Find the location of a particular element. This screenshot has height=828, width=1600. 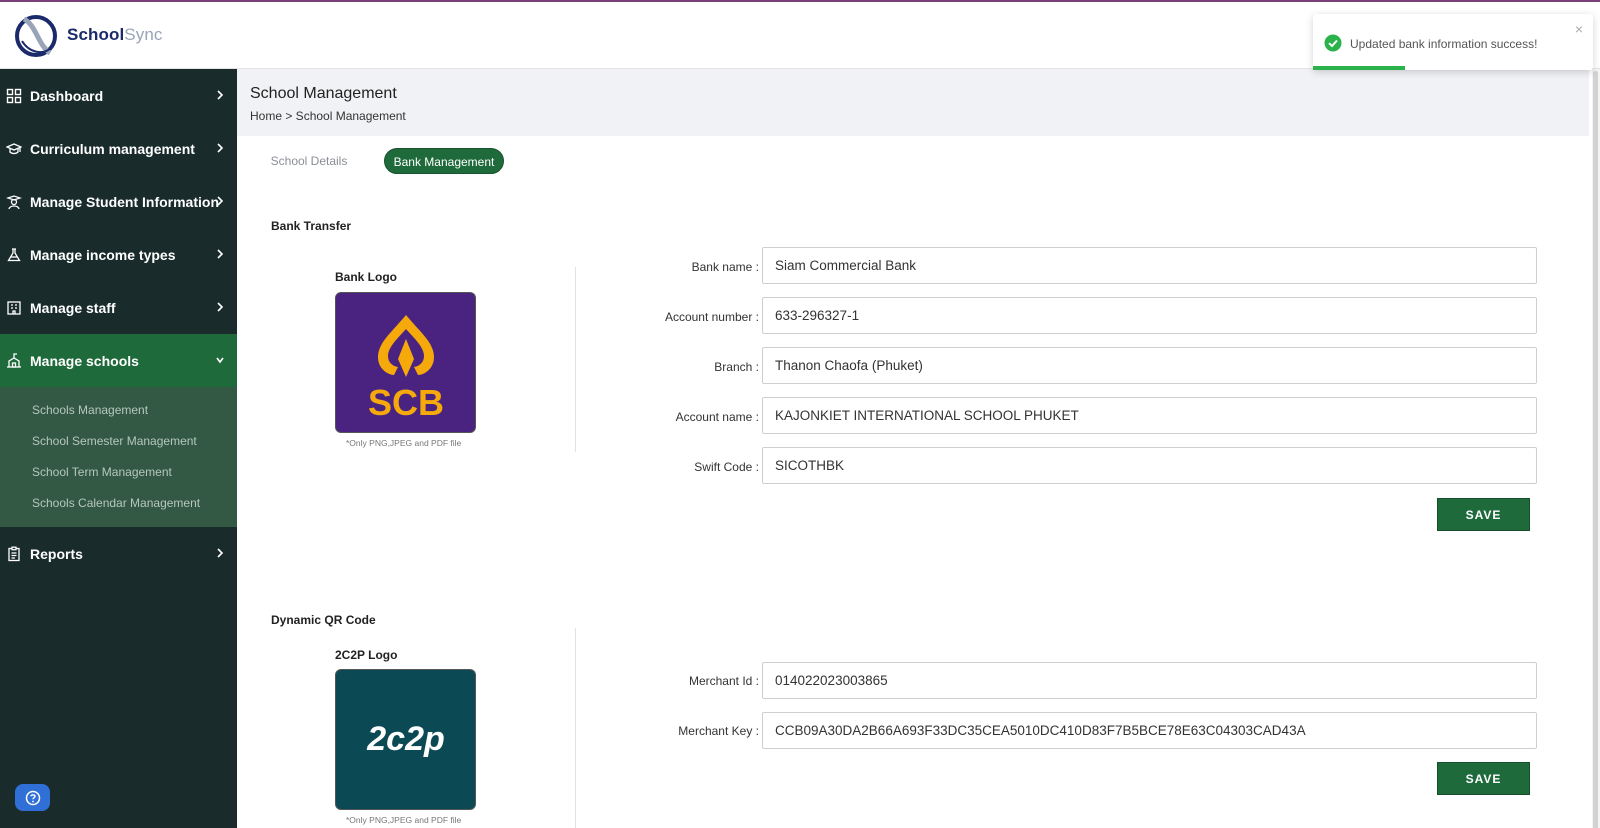

close-icon: × is located at coordinates (1579, 29).